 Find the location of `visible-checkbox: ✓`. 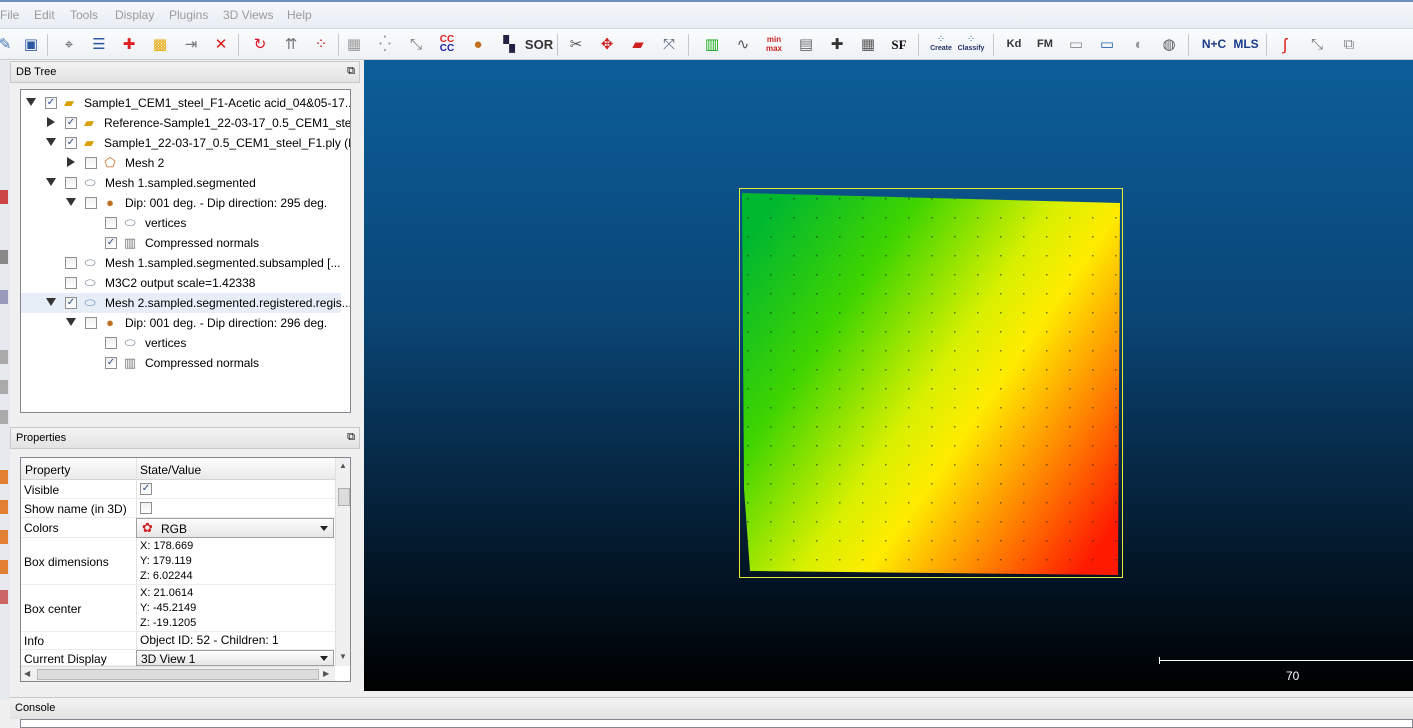

visible-checkbox: ✓ is located at coordinates (146, 489).